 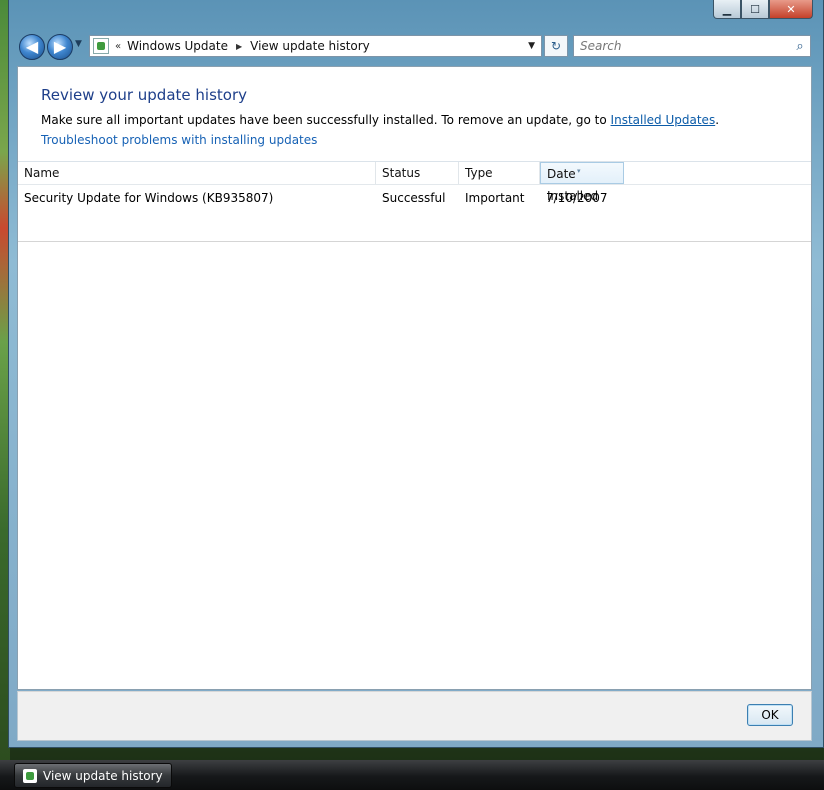 What do you see at coordinates (239, 46) in the screenshot?
I see `breadcrumb-arrow-icon: ▶` at bounding box center [239, 46].